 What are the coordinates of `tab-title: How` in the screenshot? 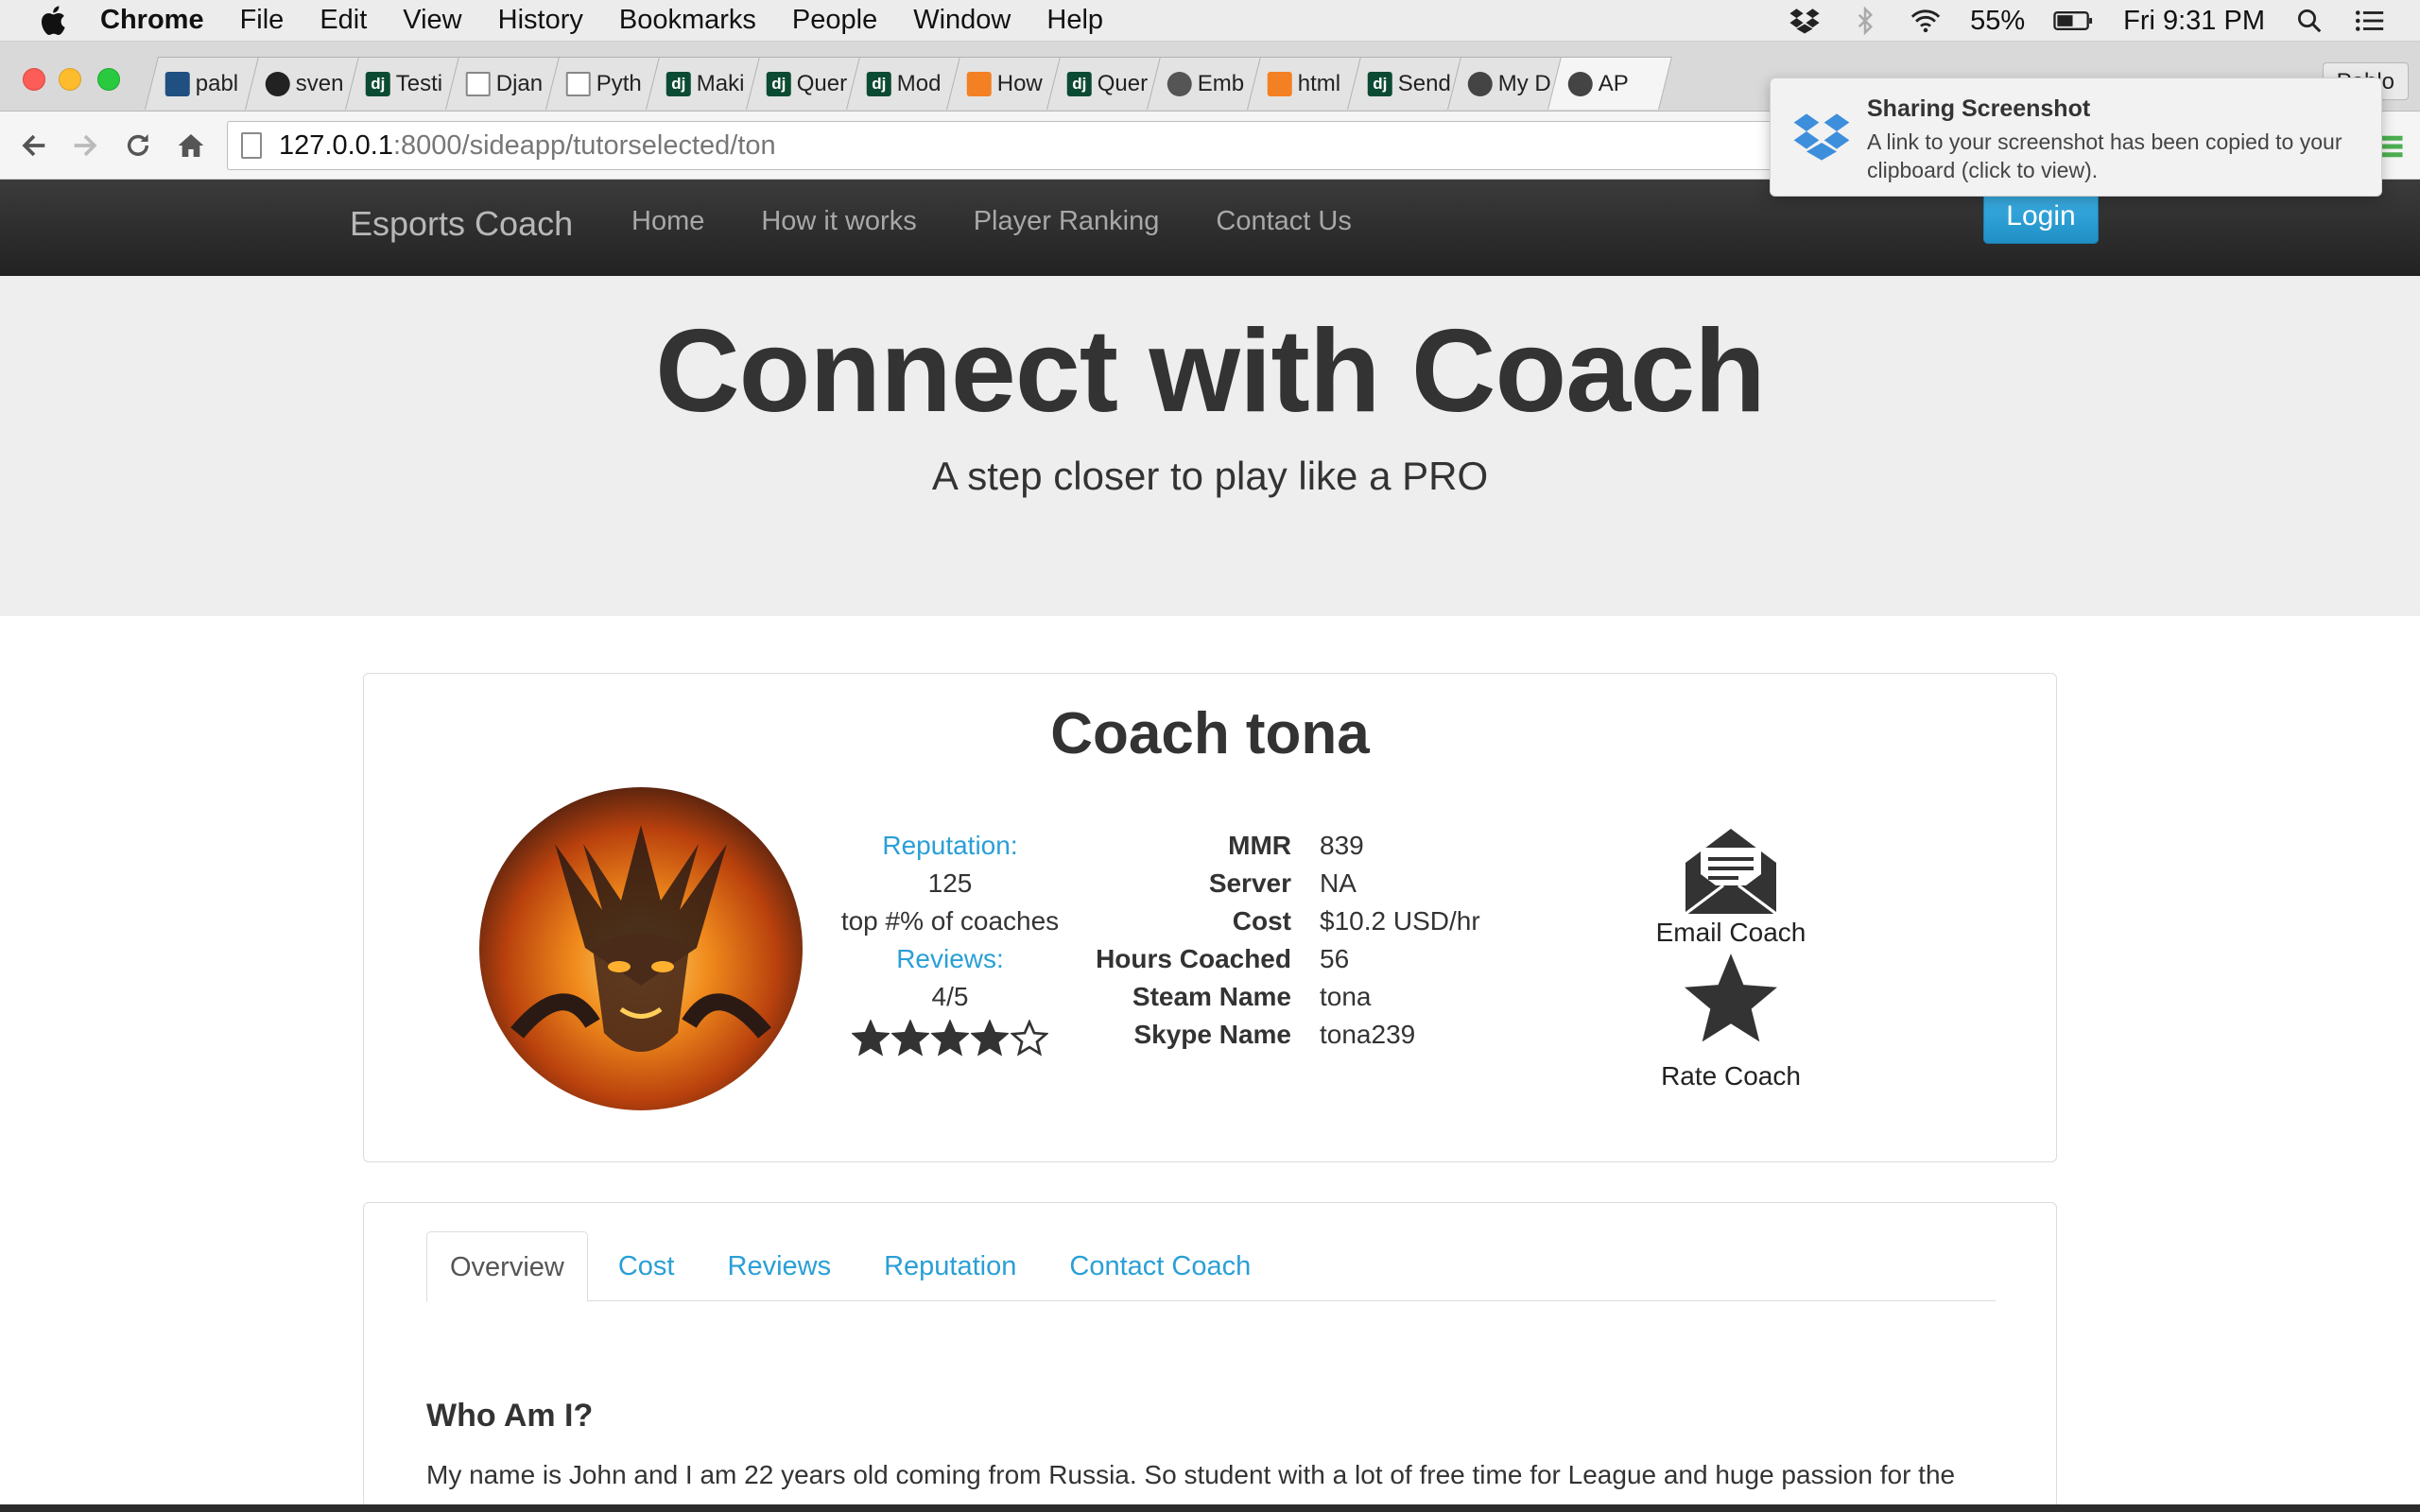 It's located at (1019, 83).